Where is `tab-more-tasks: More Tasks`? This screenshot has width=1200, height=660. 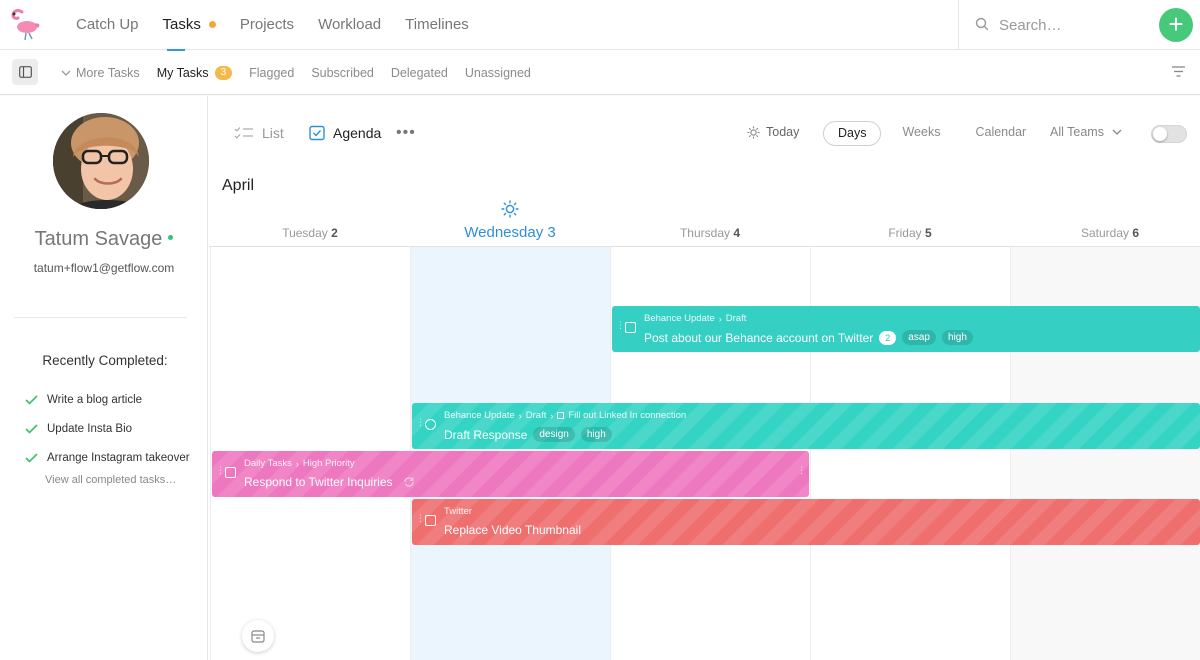 tab-more-tasks: More Tasks is located at coordinates (100, 73).